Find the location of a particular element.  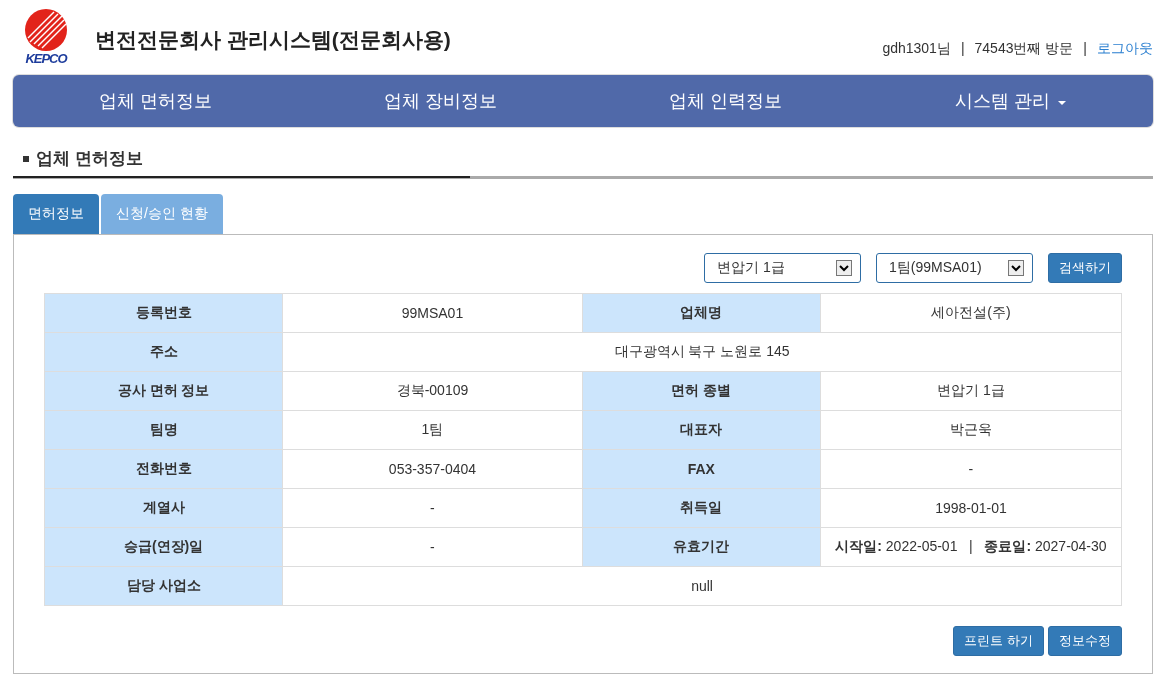

dropdown-select: 1팀(99MSA01) is located at coordinates (954, 268).